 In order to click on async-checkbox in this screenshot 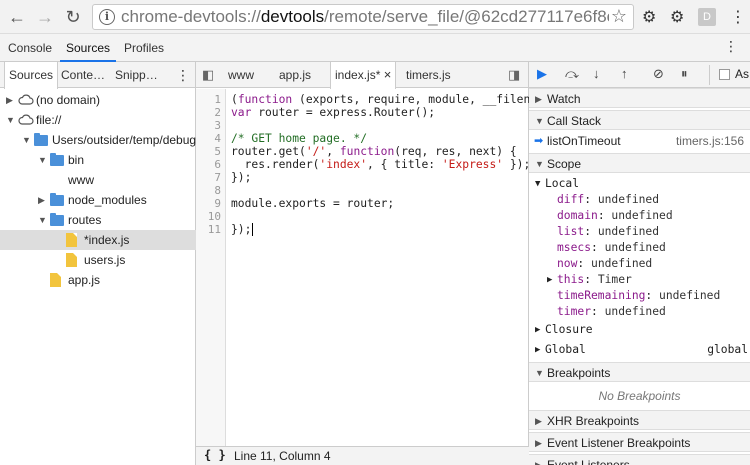, I will do `click(724, 74)`.